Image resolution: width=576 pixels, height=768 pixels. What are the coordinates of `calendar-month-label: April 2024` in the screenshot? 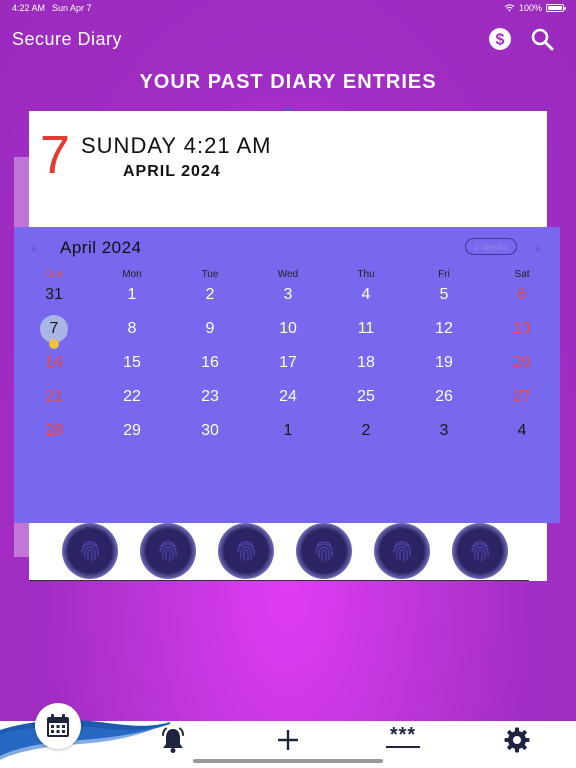 It's located at (101, 247).